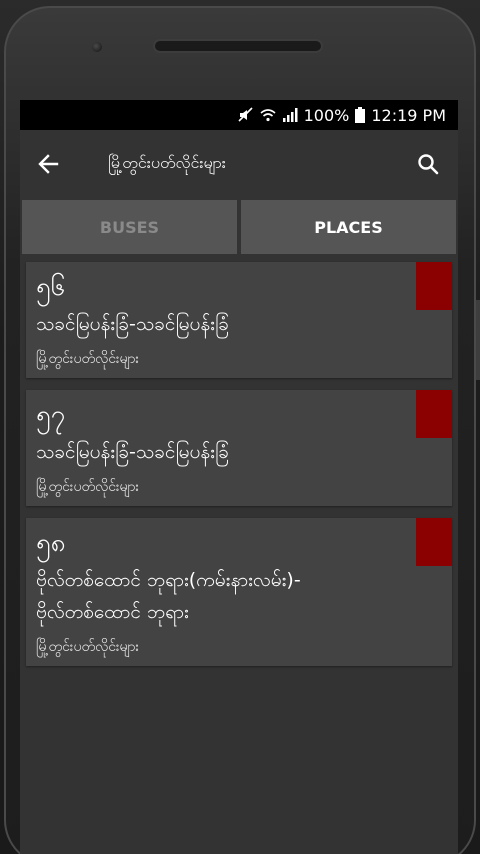 This screenshot has width=480, height=854. Describe the element at coordinates (290, 115) in the screenshot. I see `signal-icon` at that location.